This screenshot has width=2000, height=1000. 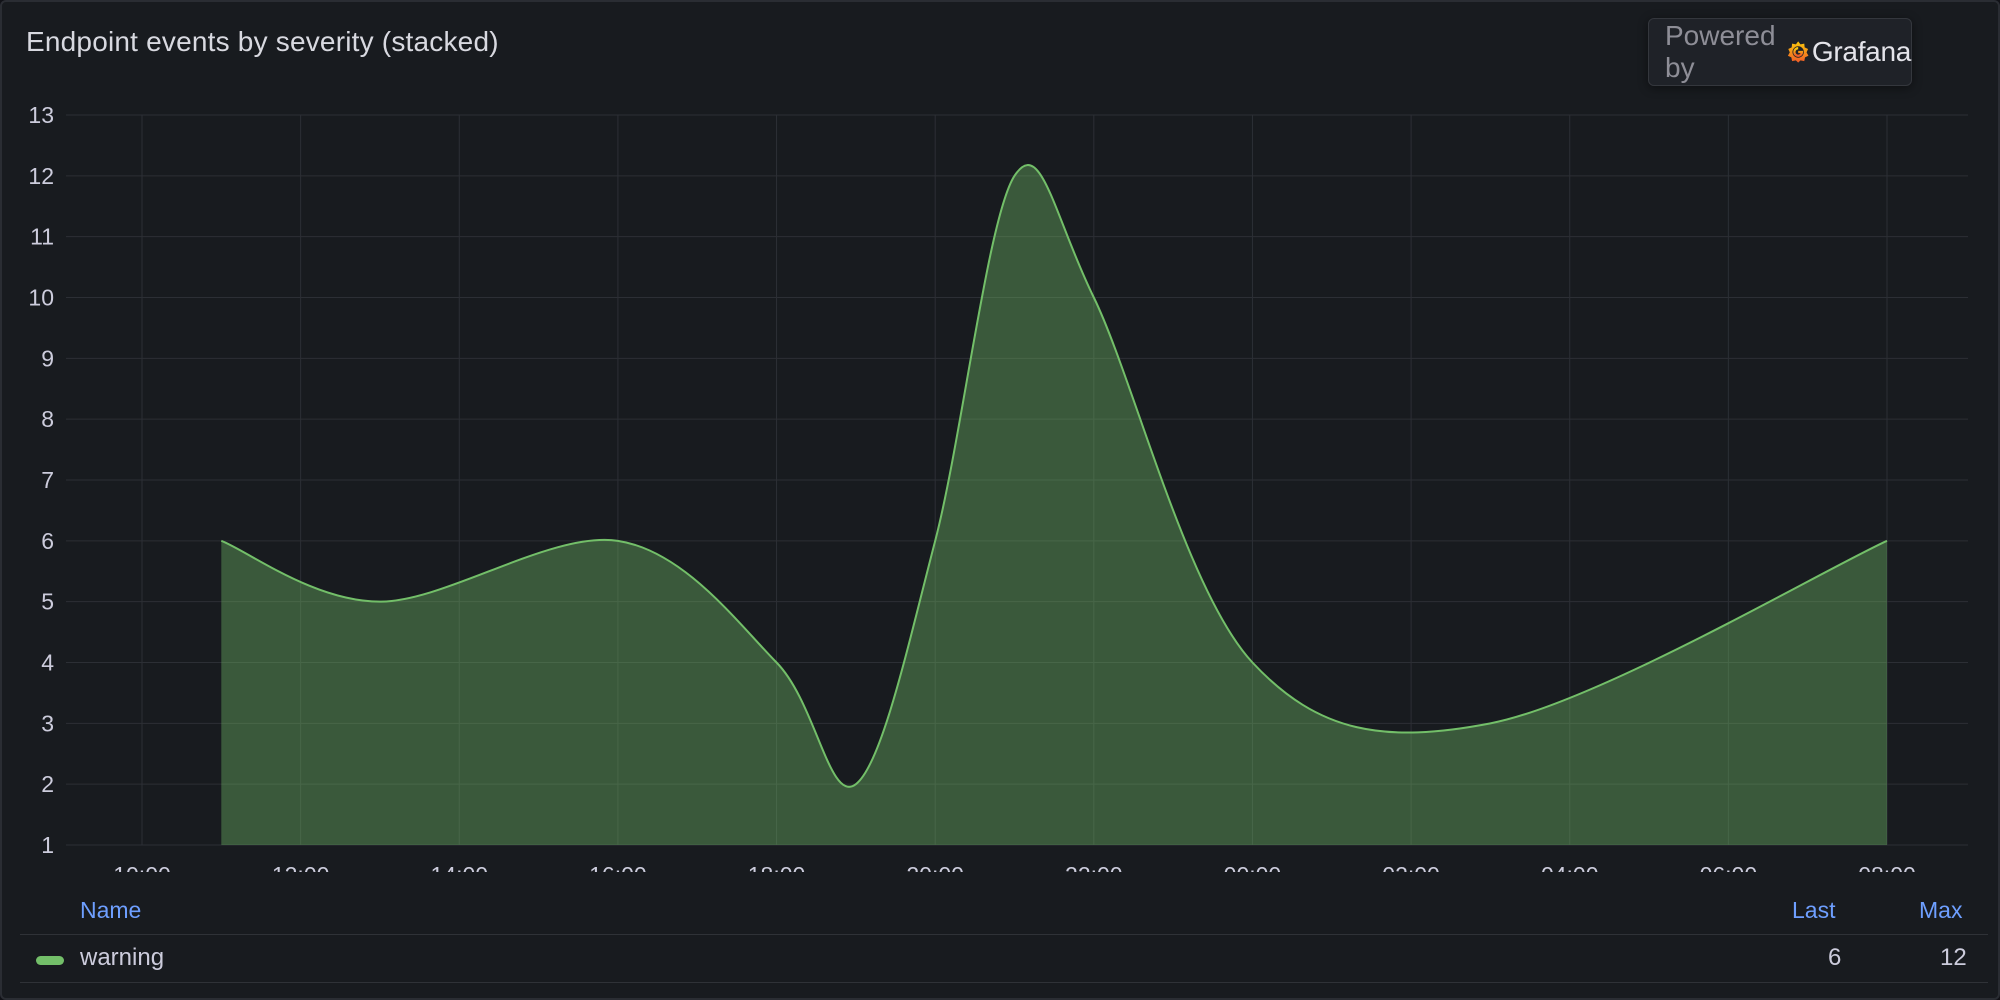 I want to click on x-tick-label: 14:00, so click(x=459, y=867).